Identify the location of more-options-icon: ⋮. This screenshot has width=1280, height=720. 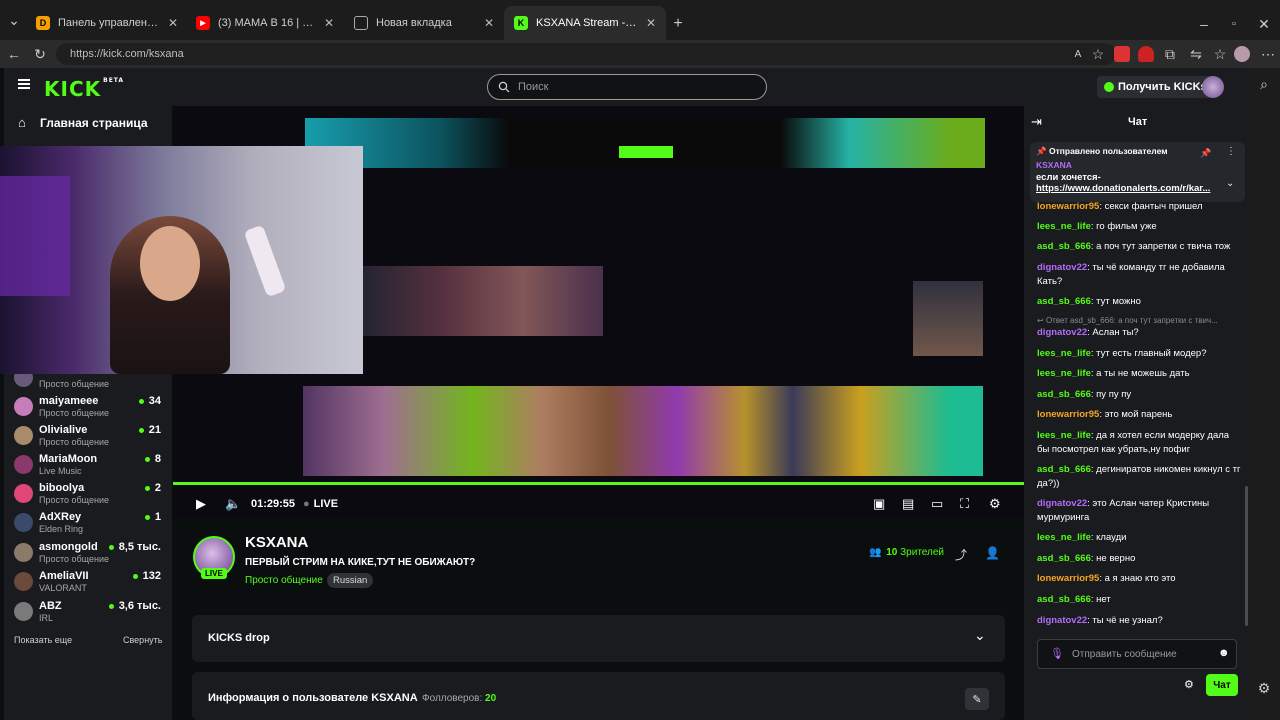
(1231, 151).